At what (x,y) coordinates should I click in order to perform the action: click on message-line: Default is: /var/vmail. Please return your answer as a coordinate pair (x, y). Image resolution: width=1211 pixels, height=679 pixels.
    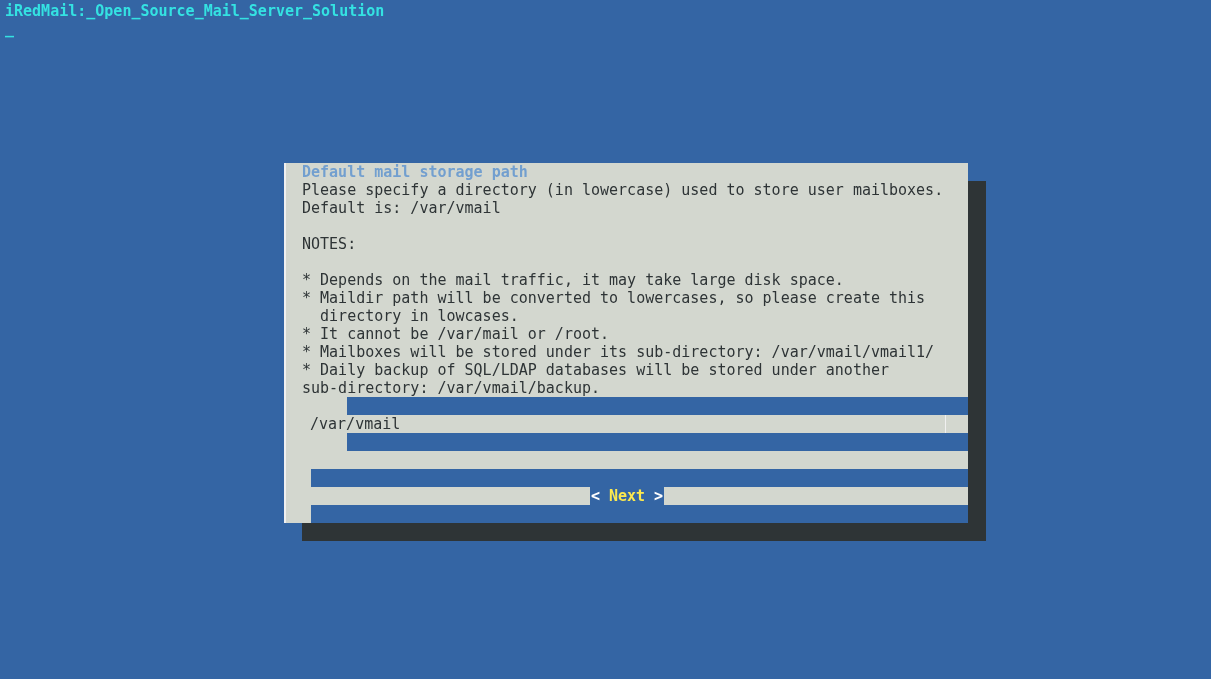
    Looking at the image, I should click on (401, 208).